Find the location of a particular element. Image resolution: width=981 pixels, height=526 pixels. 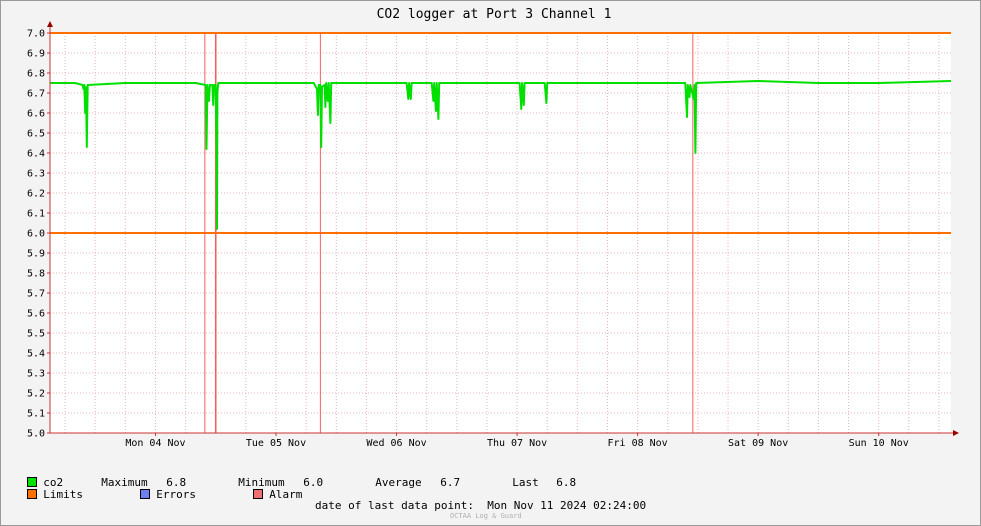

y-tick-label: 7.0 is located at coordinates (36, 34).